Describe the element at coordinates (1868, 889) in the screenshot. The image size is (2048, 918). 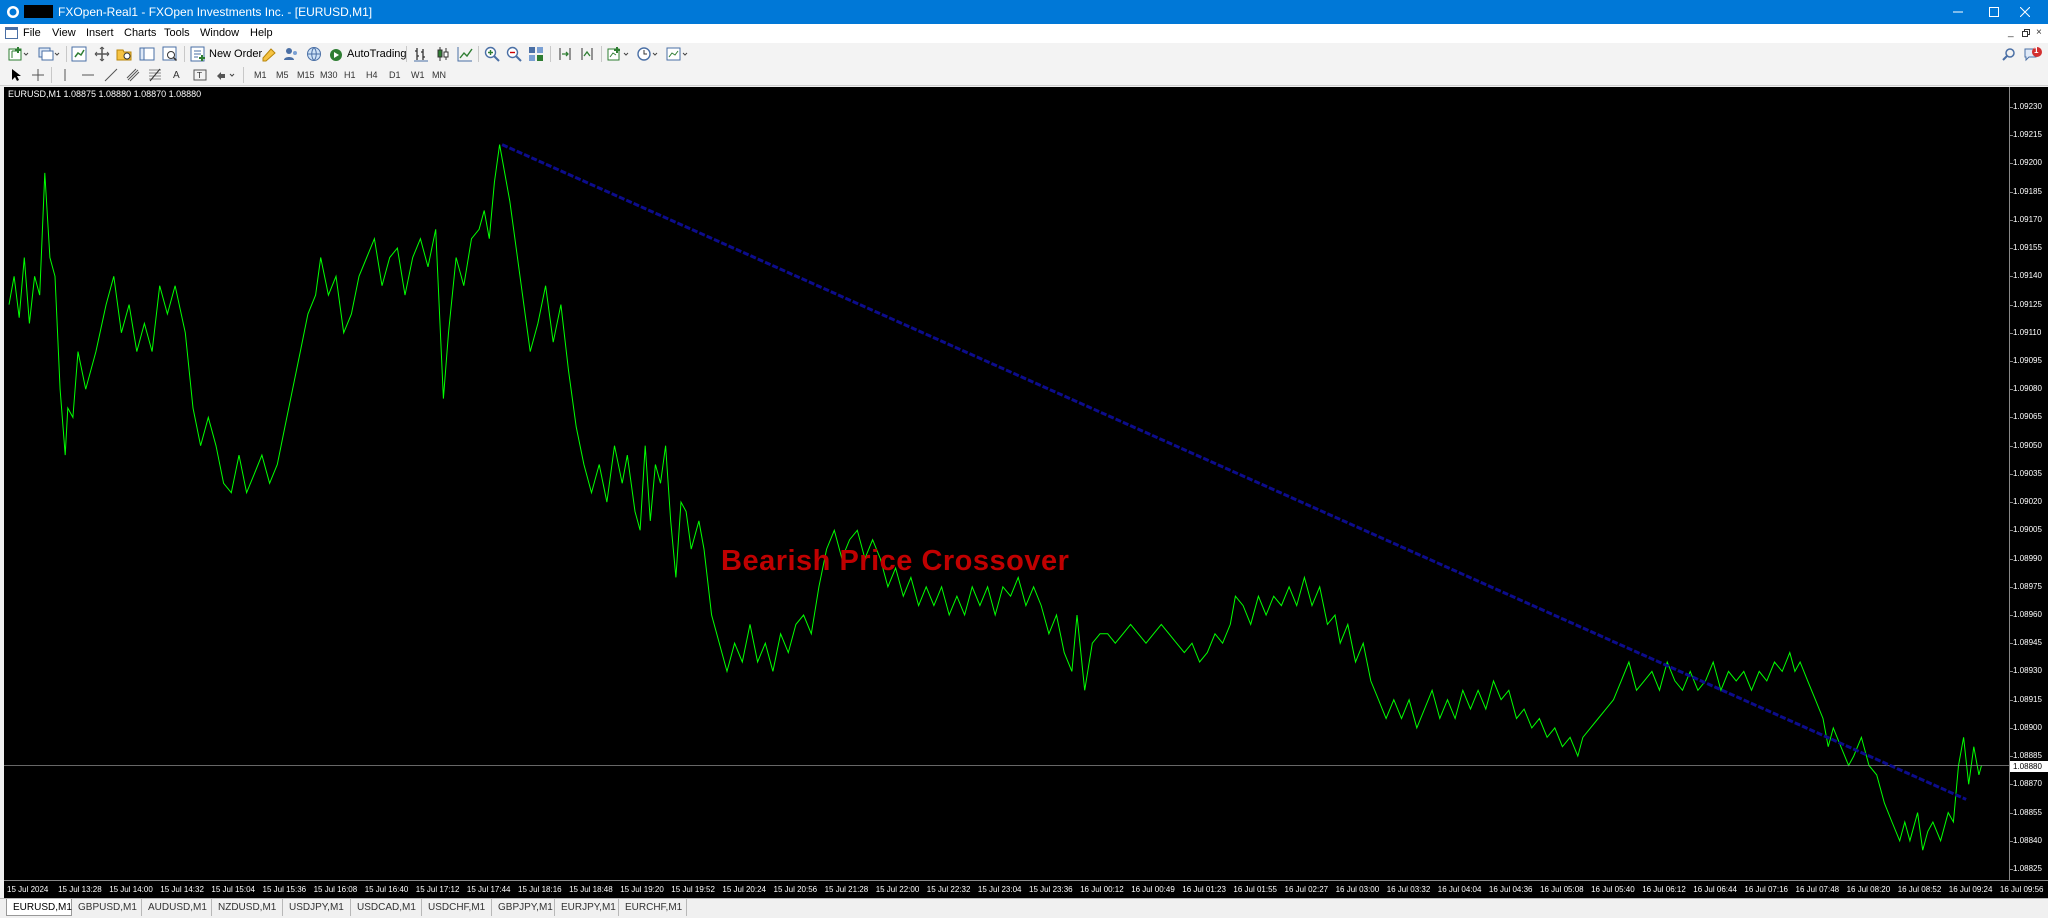
I see `time-tick-label: 16 Jul 08:20` at that location.